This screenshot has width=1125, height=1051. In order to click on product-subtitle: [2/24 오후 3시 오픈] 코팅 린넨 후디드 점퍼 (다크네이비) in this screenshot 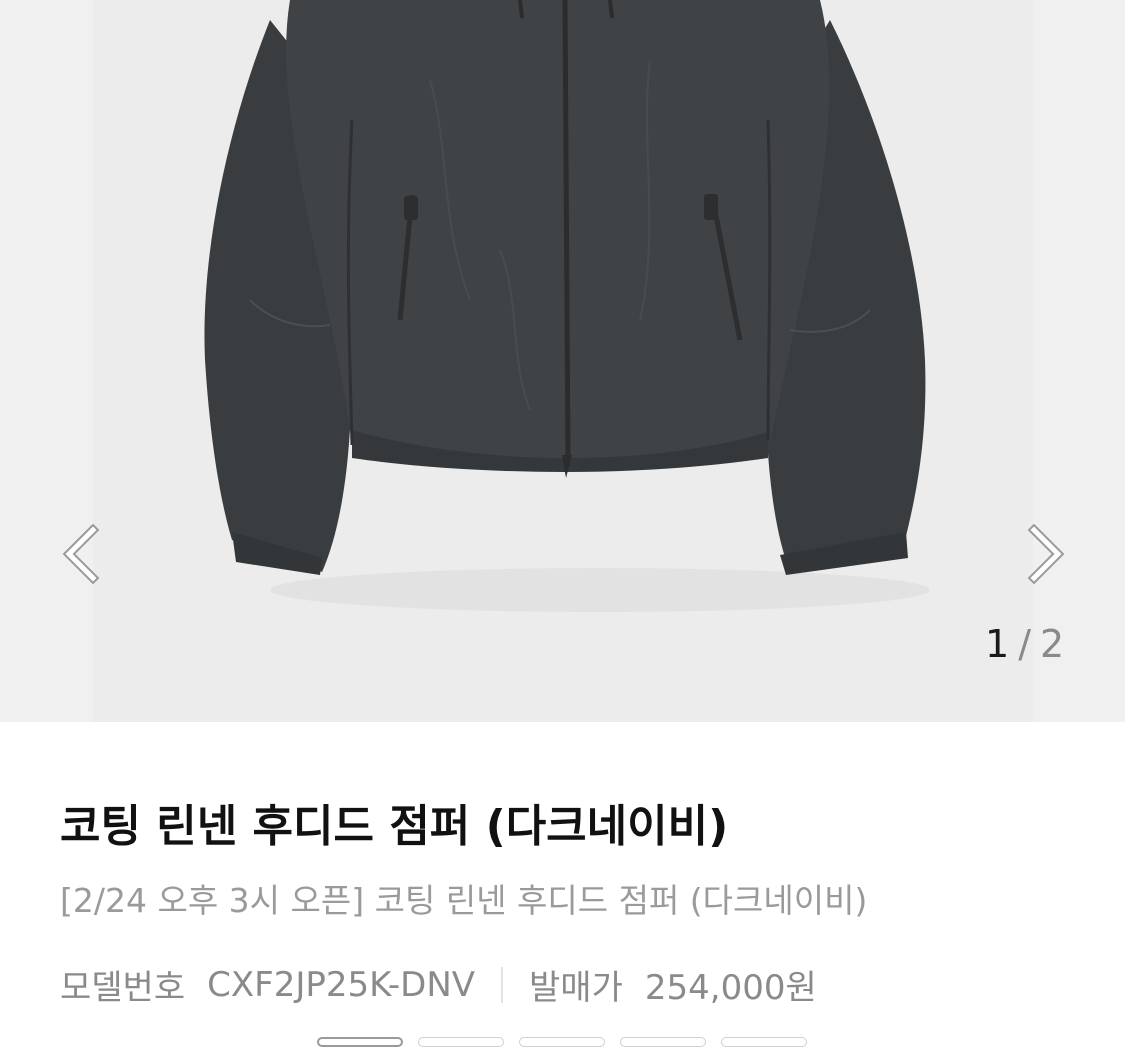, I will do `click(464, 900)`.